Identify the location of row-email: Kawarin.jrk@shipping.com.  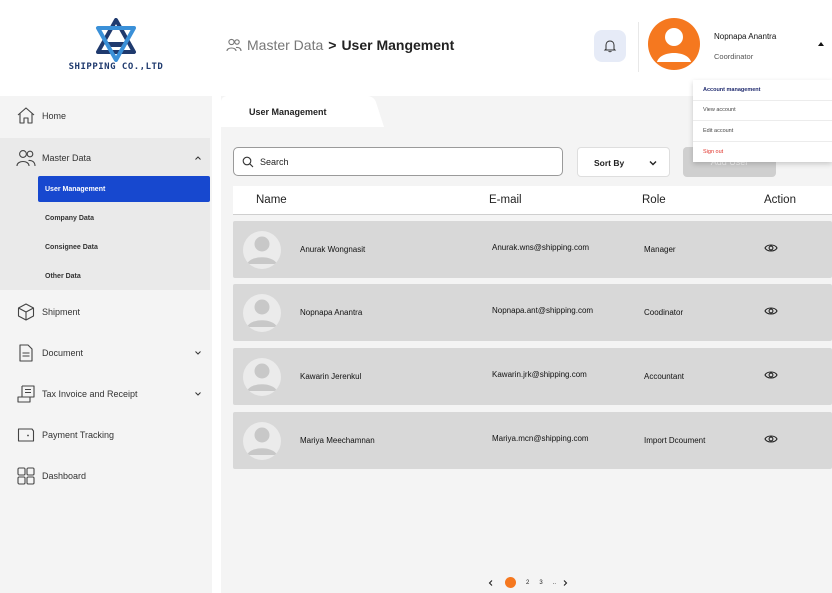
(539, 374).